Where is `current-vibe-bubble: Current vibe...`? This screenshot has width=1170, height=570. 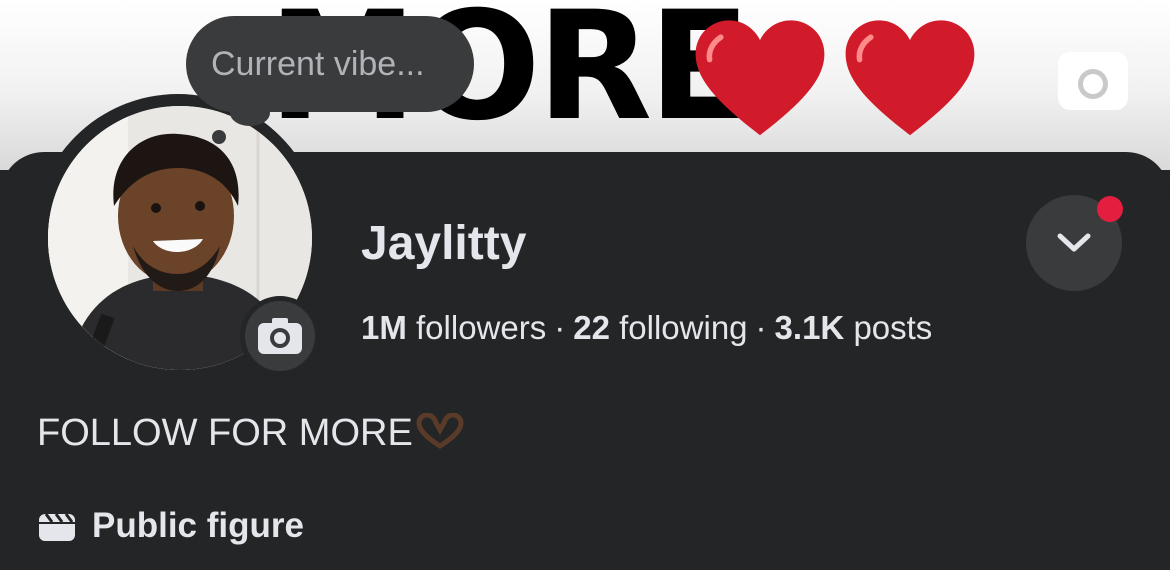 current-vibe-bubble: Current vibe... is located at coordinates (330, 64).